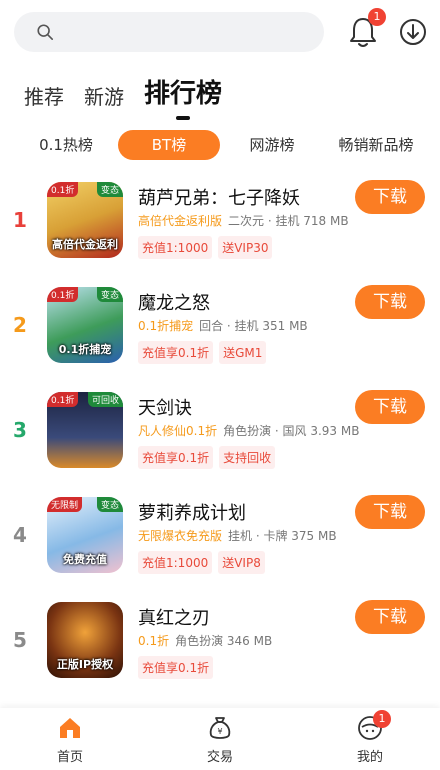 Image resolution: width=440 pixels, height=770 pixels. I want to click on nav-label: 首页, so click(69, 757).